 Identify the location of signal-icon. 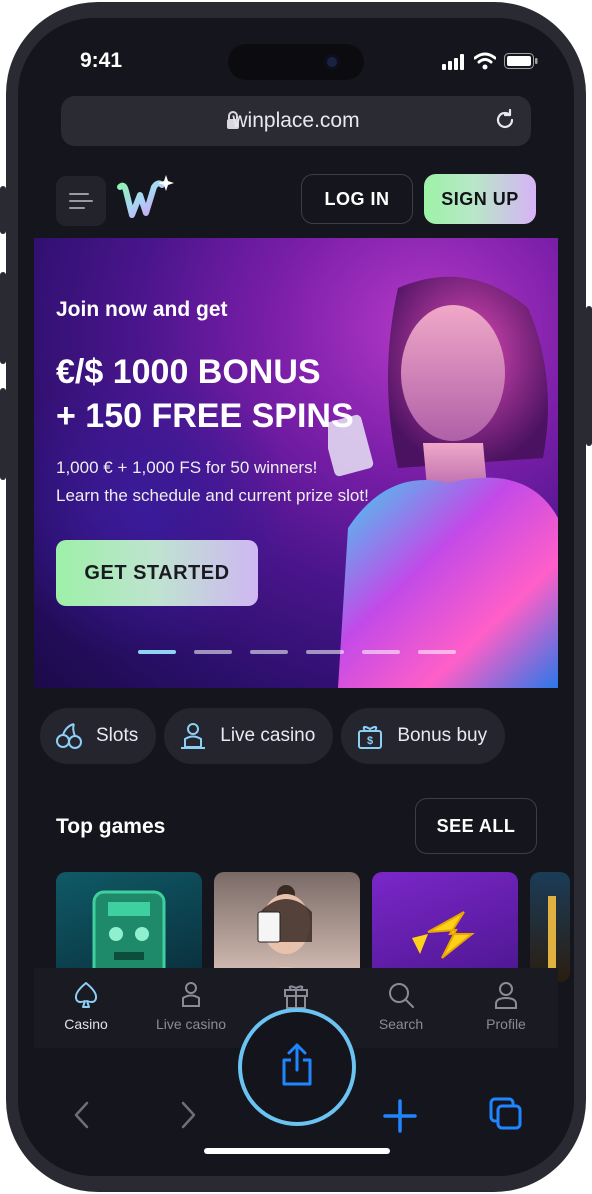
(453, 62).